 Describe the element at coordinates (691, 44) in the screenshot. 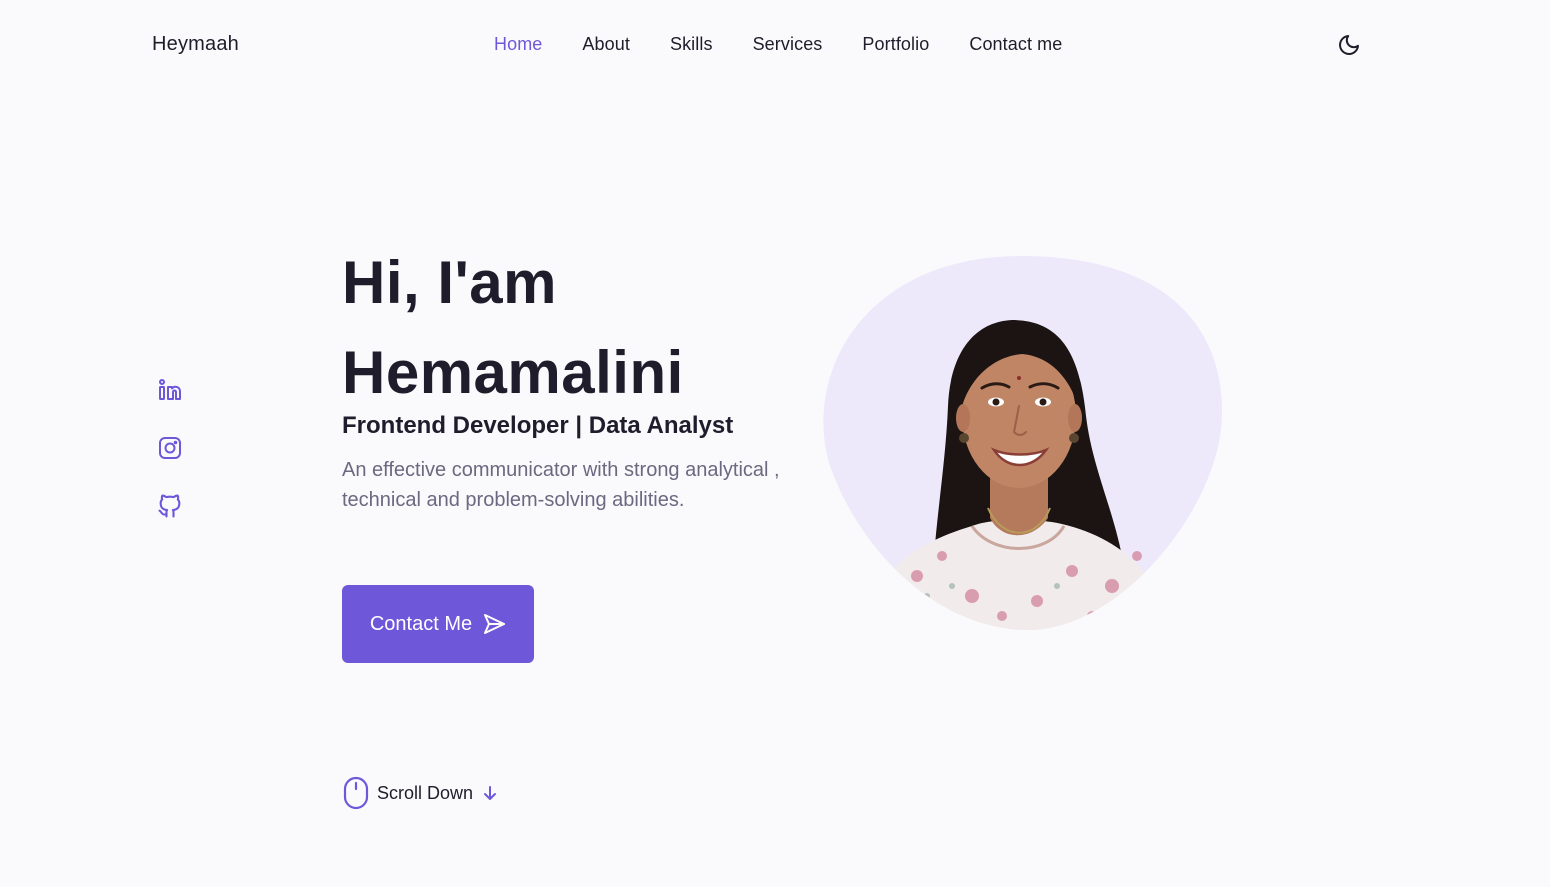

I see `nav-skills: Skills` at that location.